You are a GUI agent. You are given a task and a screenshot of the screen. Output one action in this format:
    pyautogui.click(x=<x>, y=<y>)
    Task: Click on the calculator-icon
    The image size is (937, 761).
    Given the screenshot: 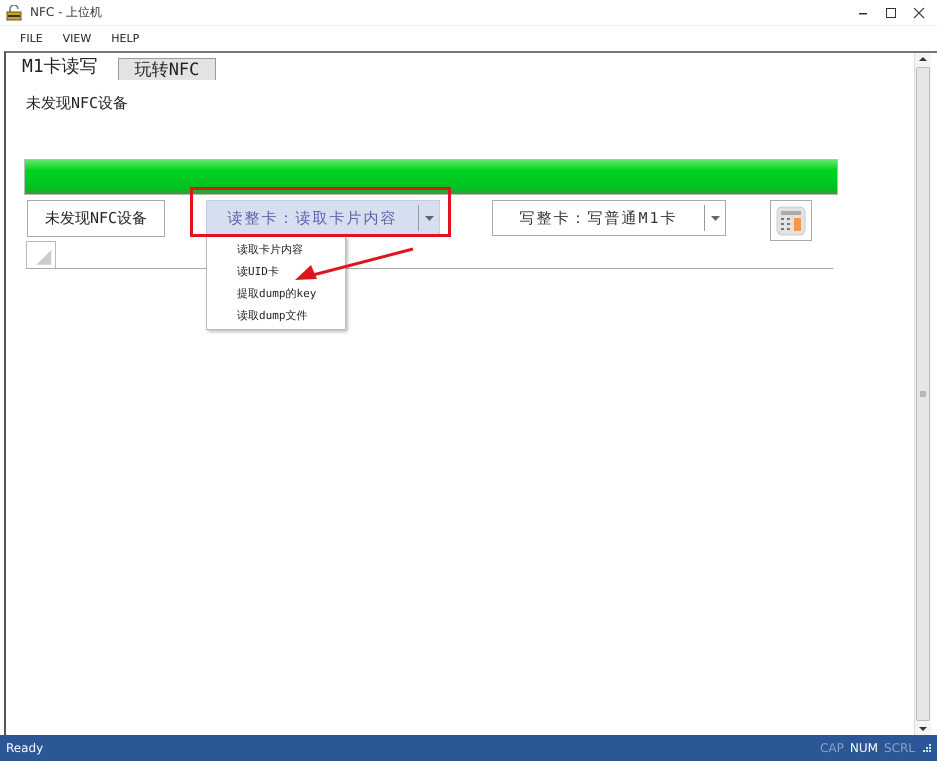 What is the action you would take?
    pyautogui.click(x=791, y=221)
    